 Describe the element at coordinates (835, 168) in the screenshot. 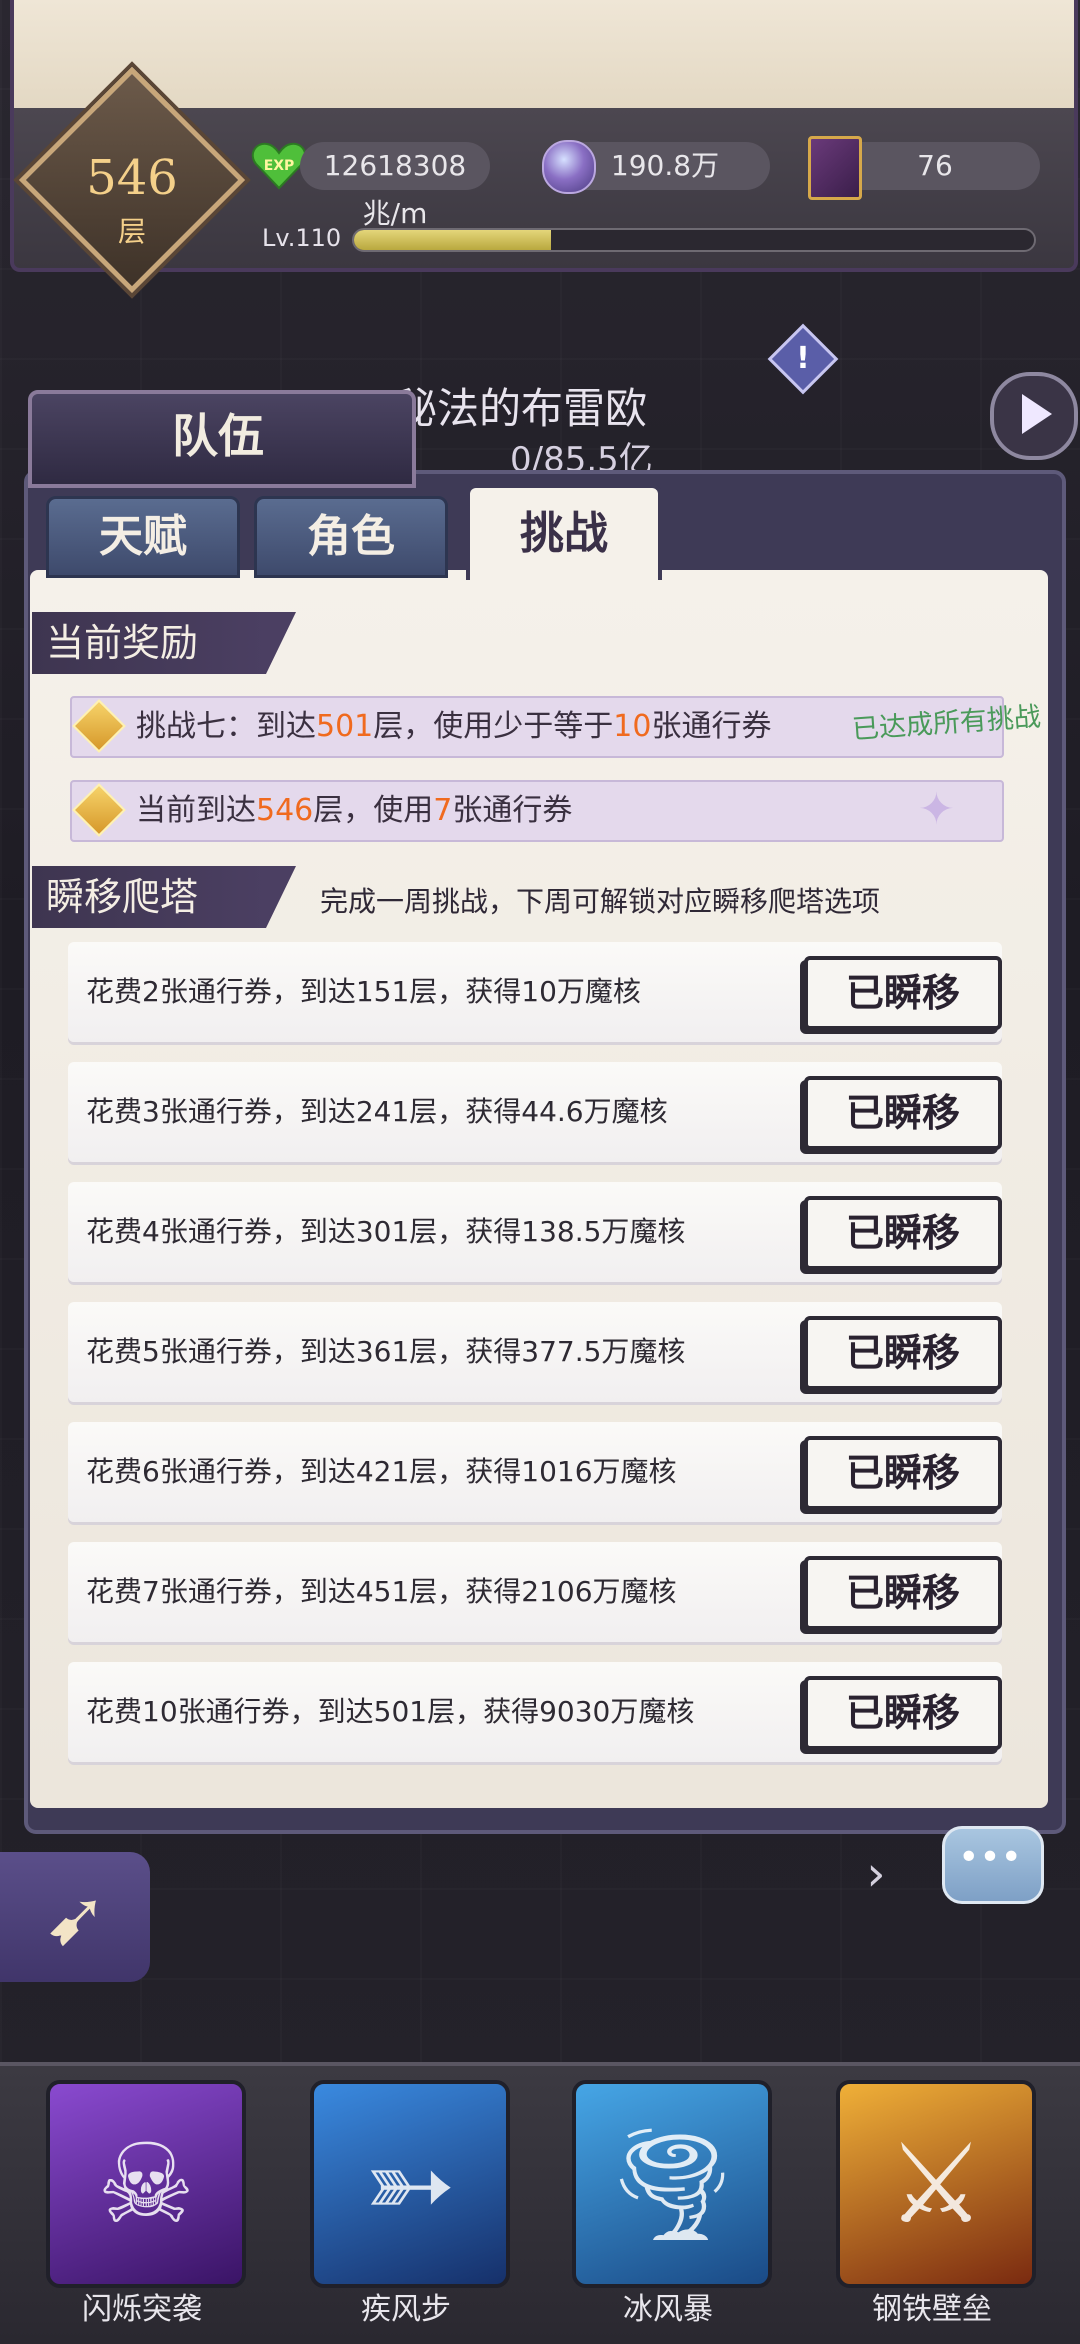

I see `ticket-book-icon` at that location.